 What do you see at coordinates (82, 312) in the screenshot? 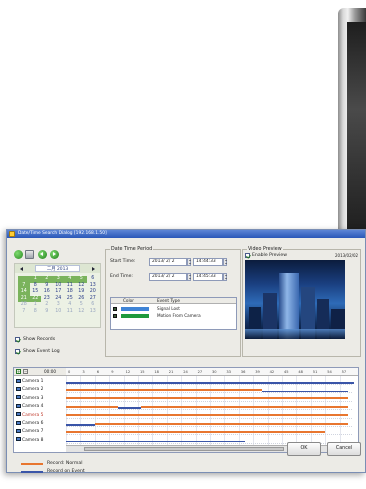
I see `calendar-day: 12` at bounding box center [82, 312].